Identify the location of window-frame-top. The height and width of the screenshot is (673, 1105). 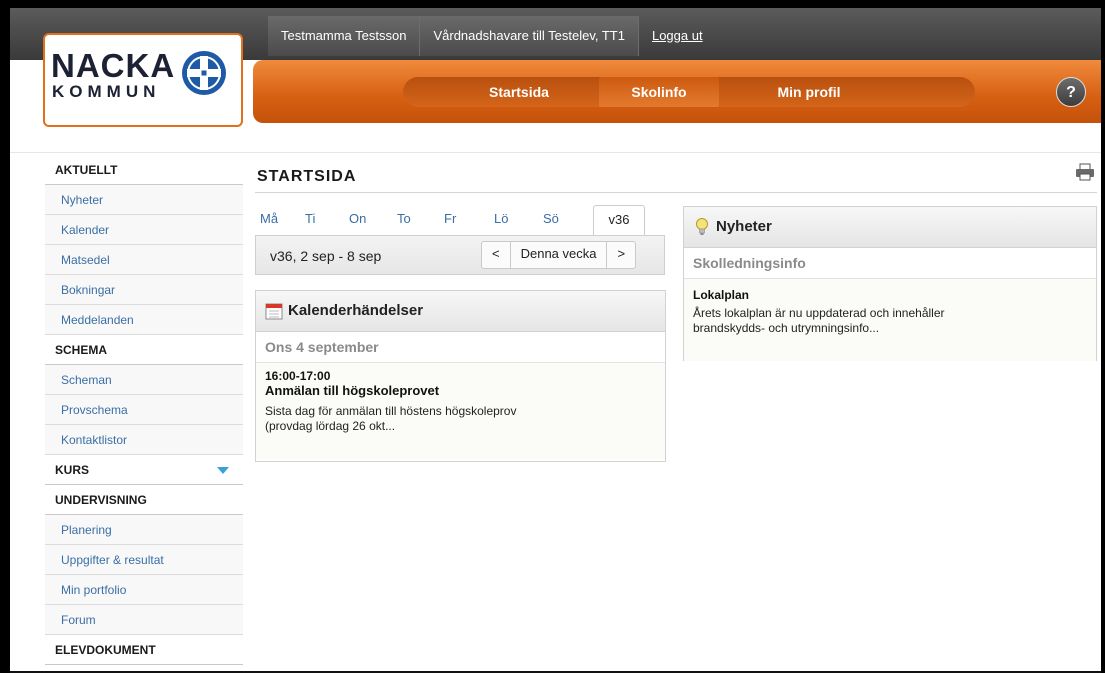
(552, 4).